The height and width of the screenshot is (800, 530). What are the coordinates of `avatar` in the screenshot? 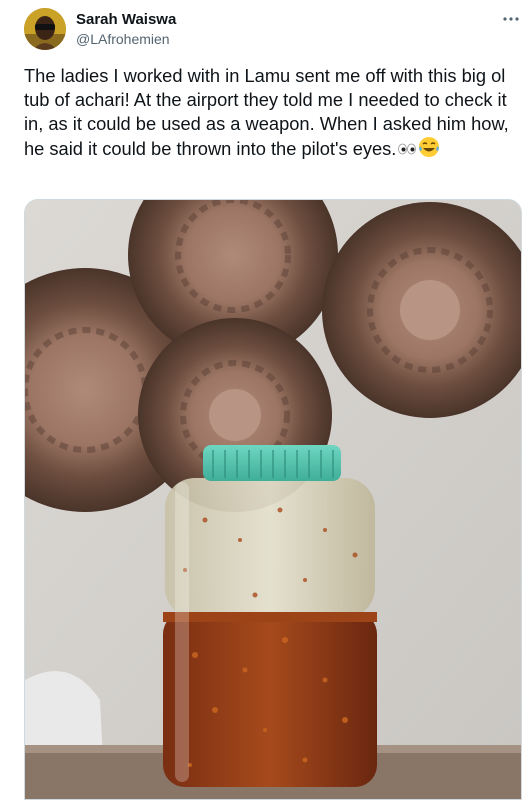 It's located at (45, 29).